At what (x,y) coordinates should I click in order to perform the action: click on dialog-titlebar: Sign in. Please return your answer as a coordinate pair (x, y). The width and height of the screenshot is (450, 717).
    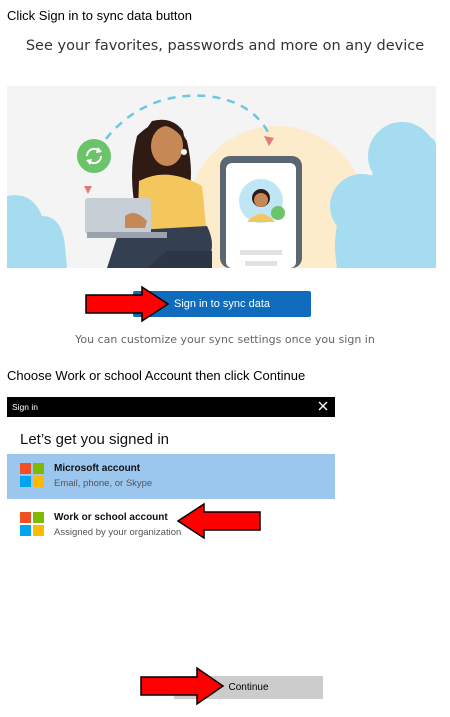
    Looking at the image, I should click on (171, 407).